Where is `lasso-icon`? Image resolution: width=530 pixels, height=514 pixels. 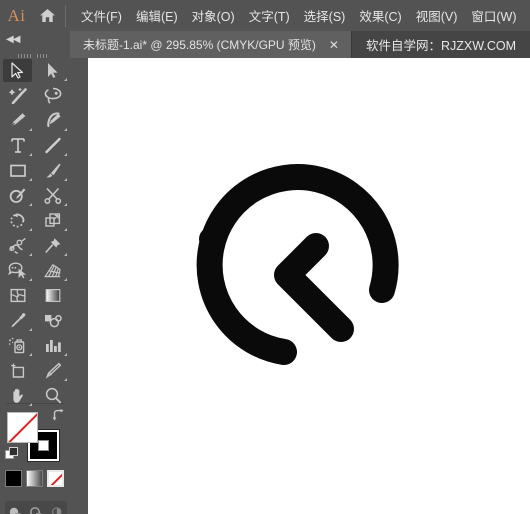
lasso-icon is located at coordinates (52, 95).